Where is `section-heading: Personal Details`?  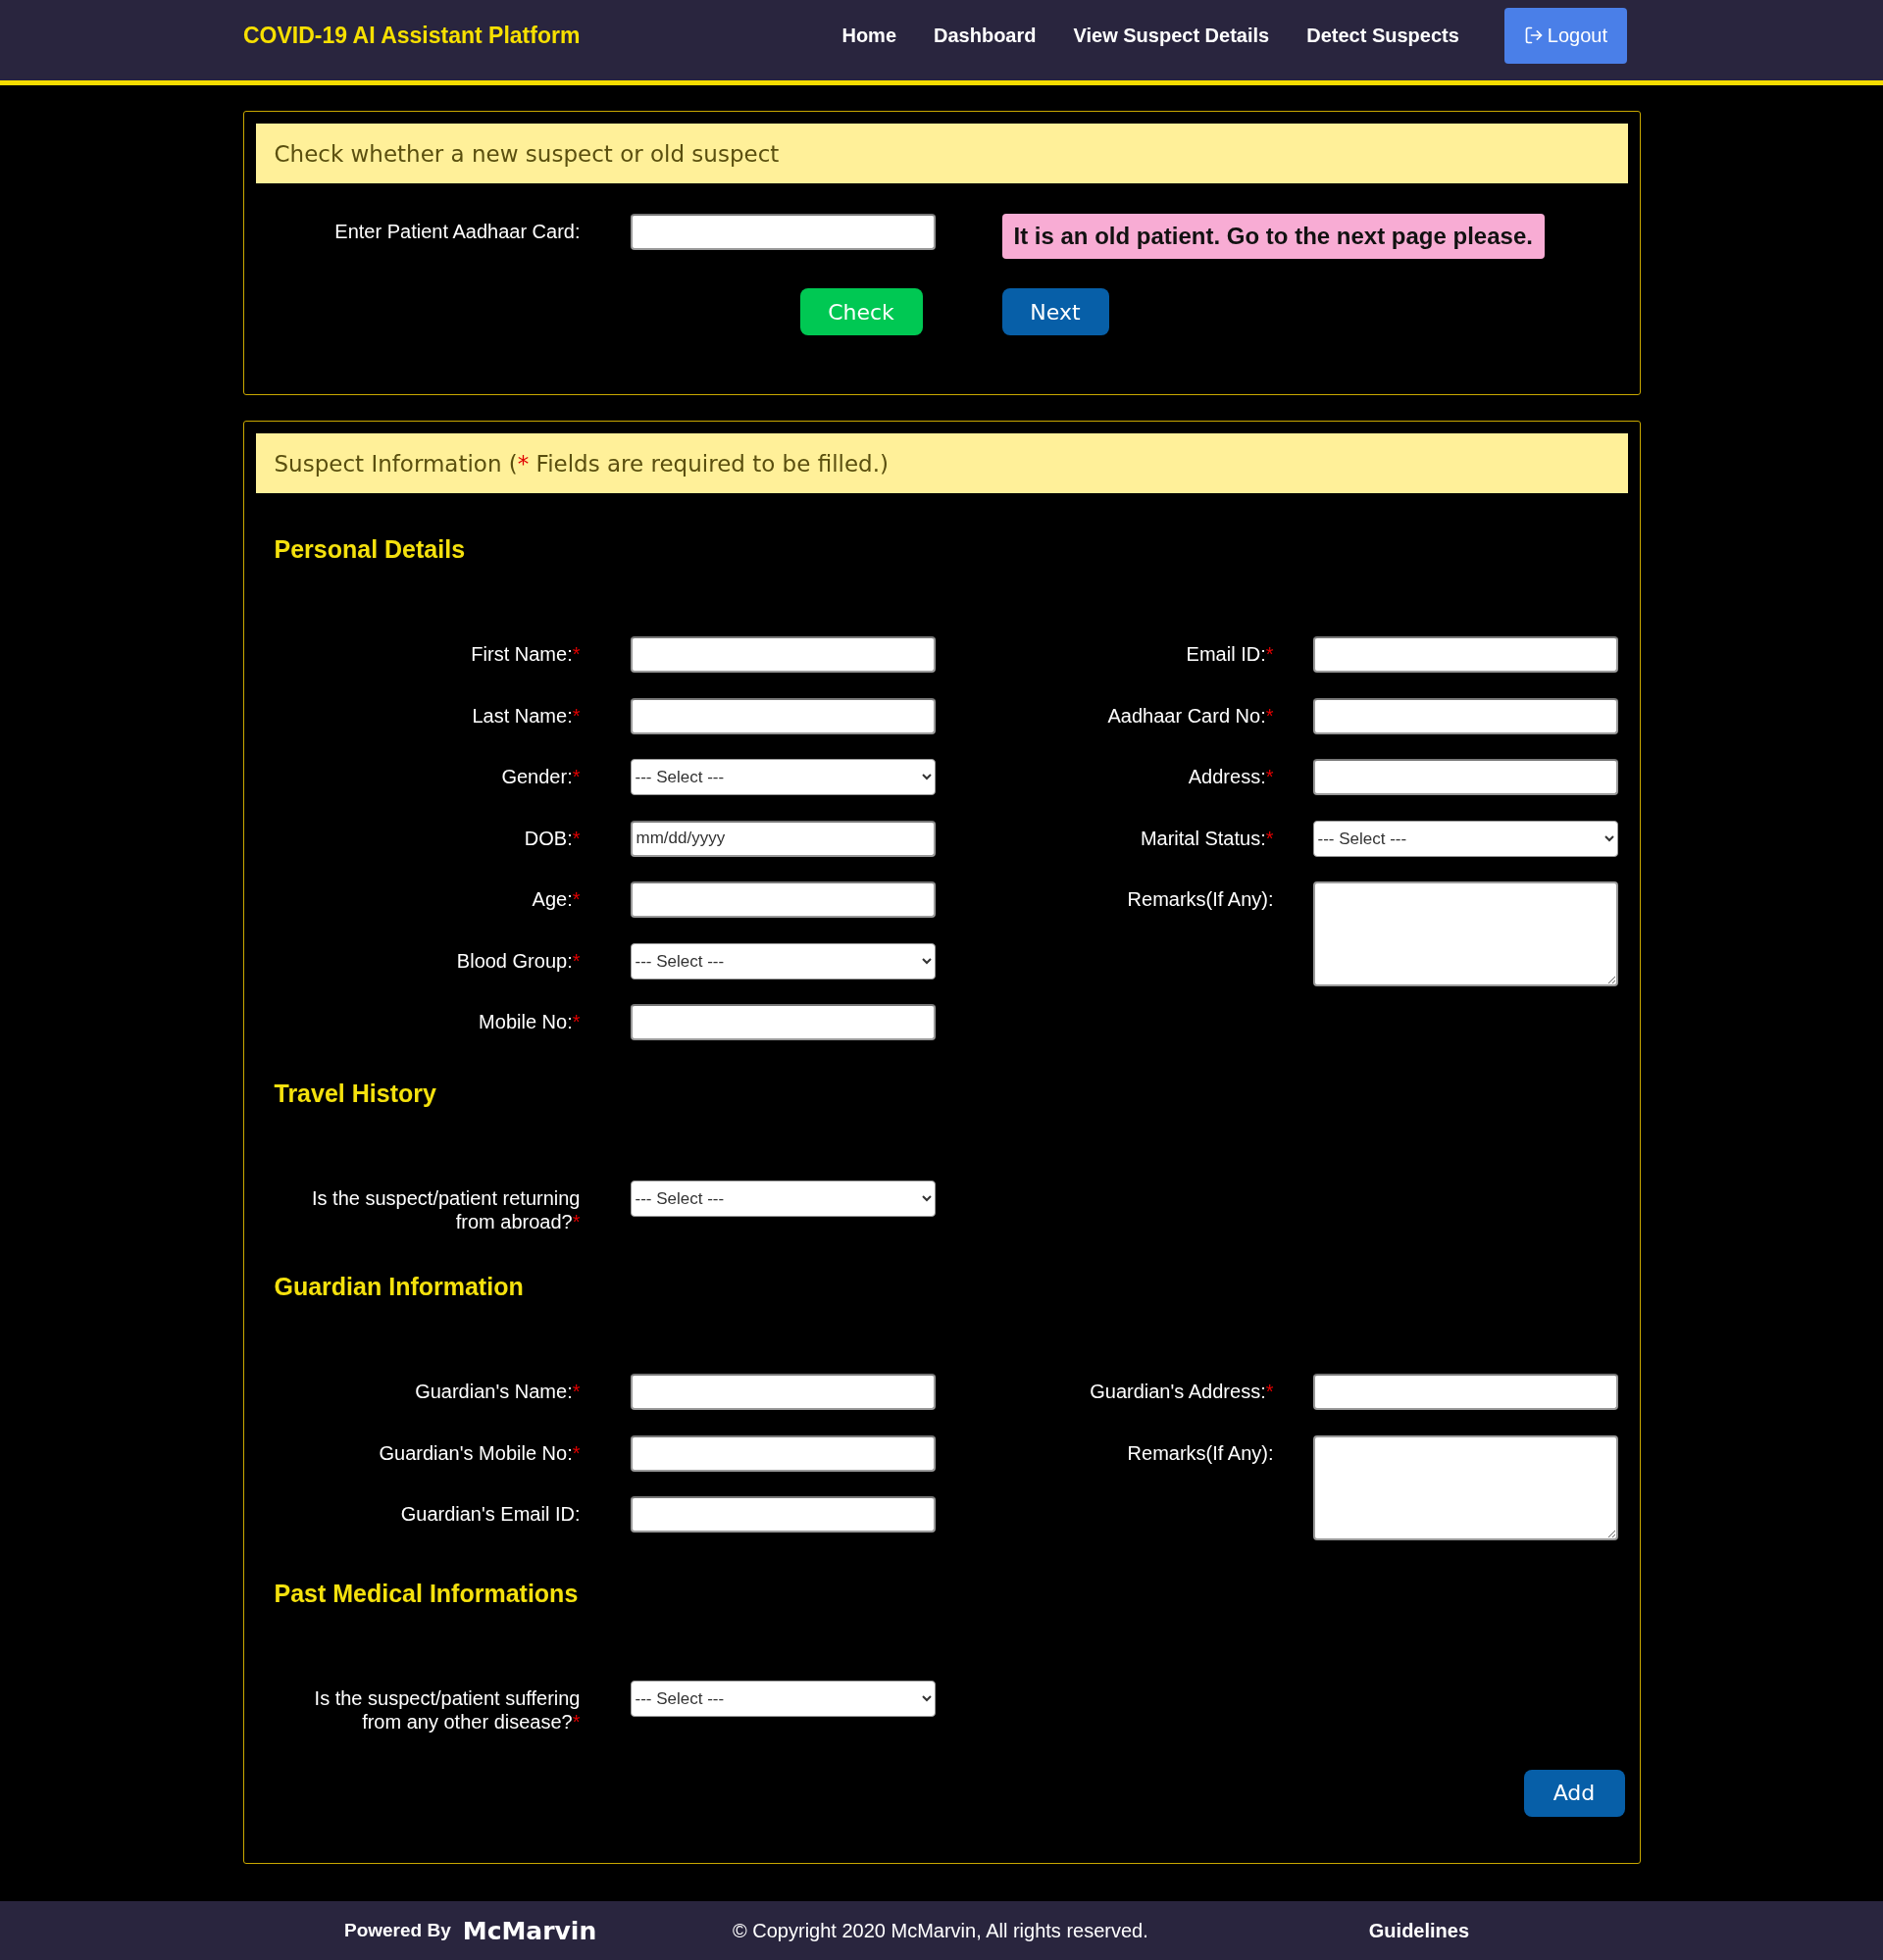 section-heading: Personal Details is located at coordinates (370, 549).